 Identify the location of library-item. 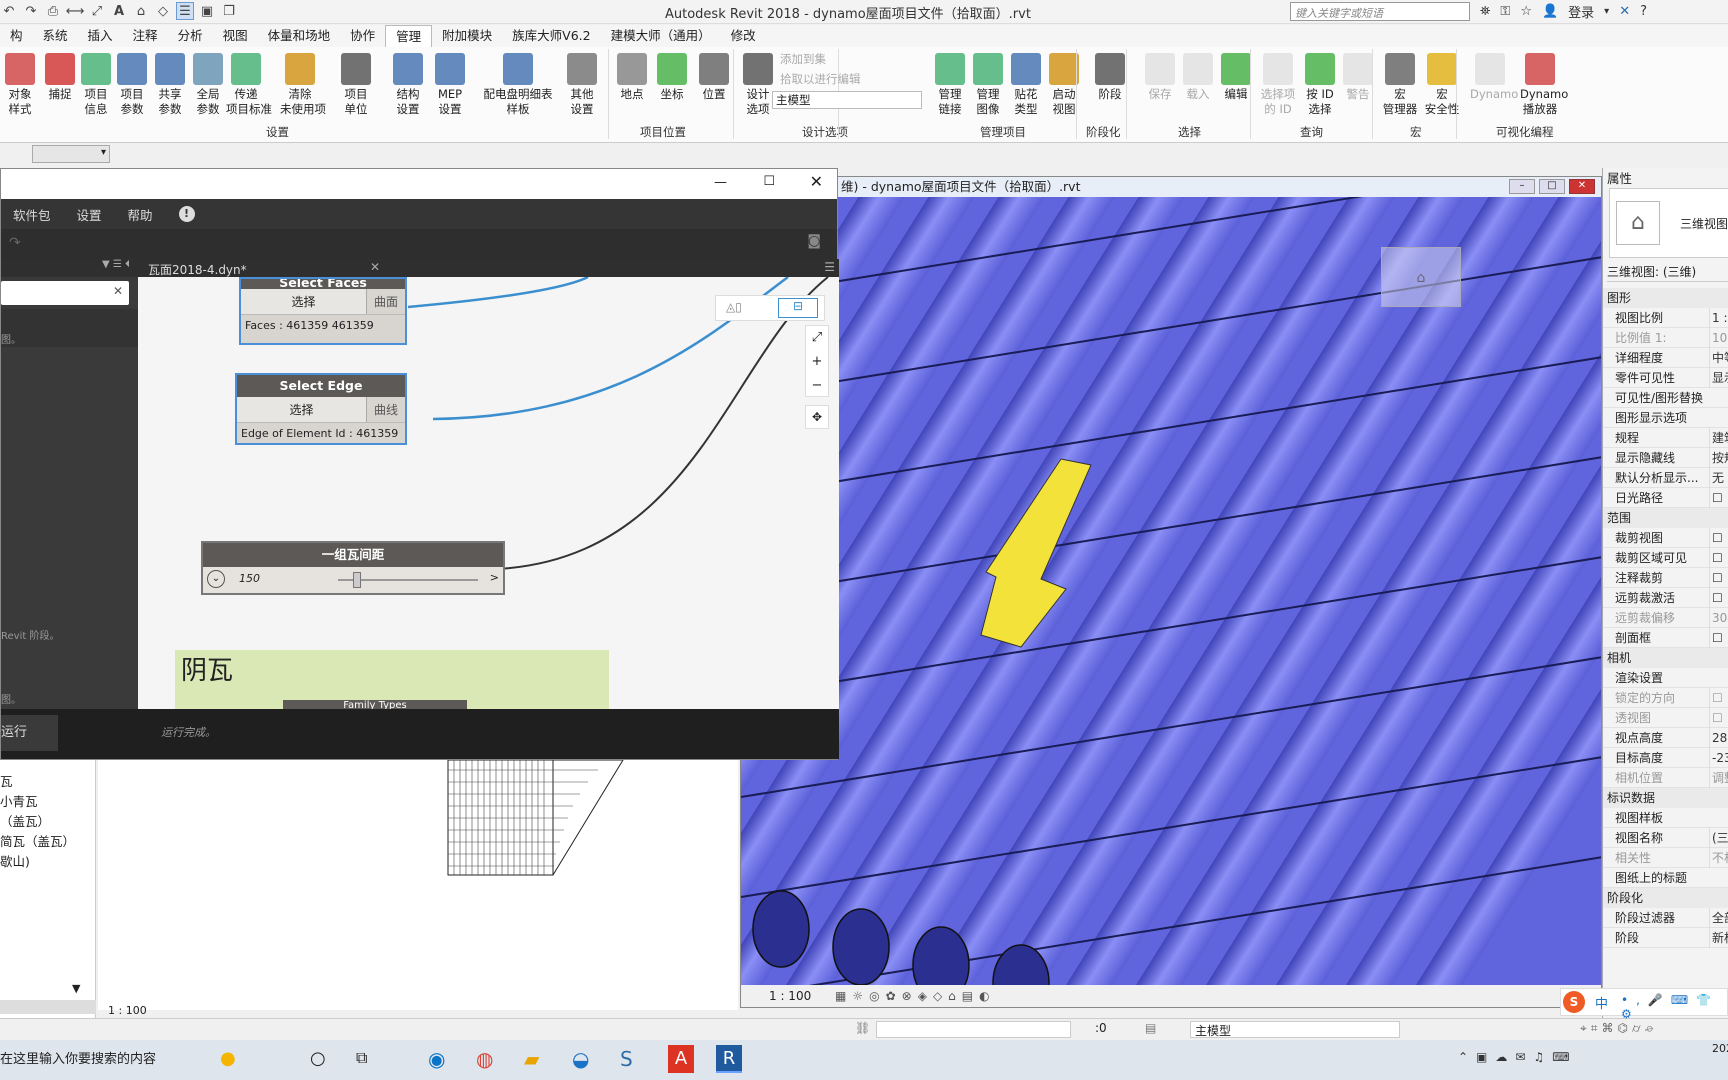
(69, 328).